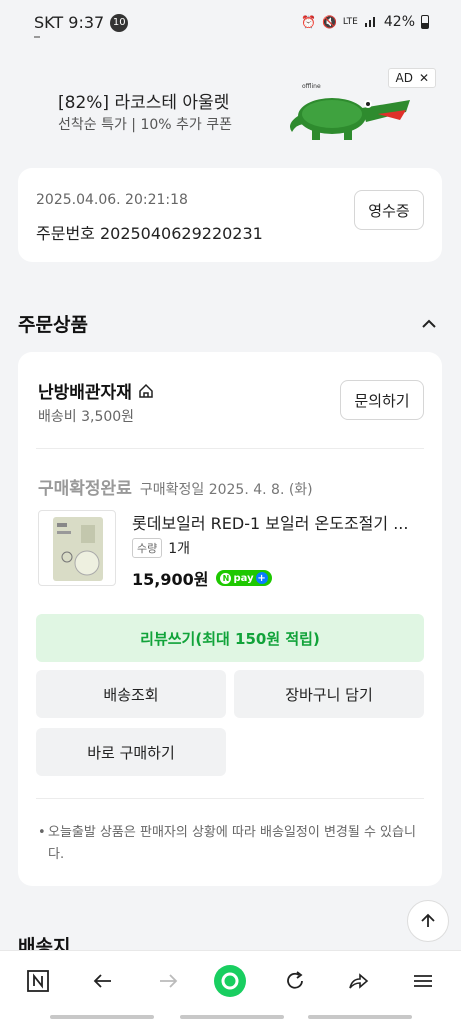 The width and height of the screenshot is (461, 1024). Describe the element at coordinates (226, 490) in the screenshot. I see `confirm-date: 구매확정일 2025. 4. 8. (화)` at that location.